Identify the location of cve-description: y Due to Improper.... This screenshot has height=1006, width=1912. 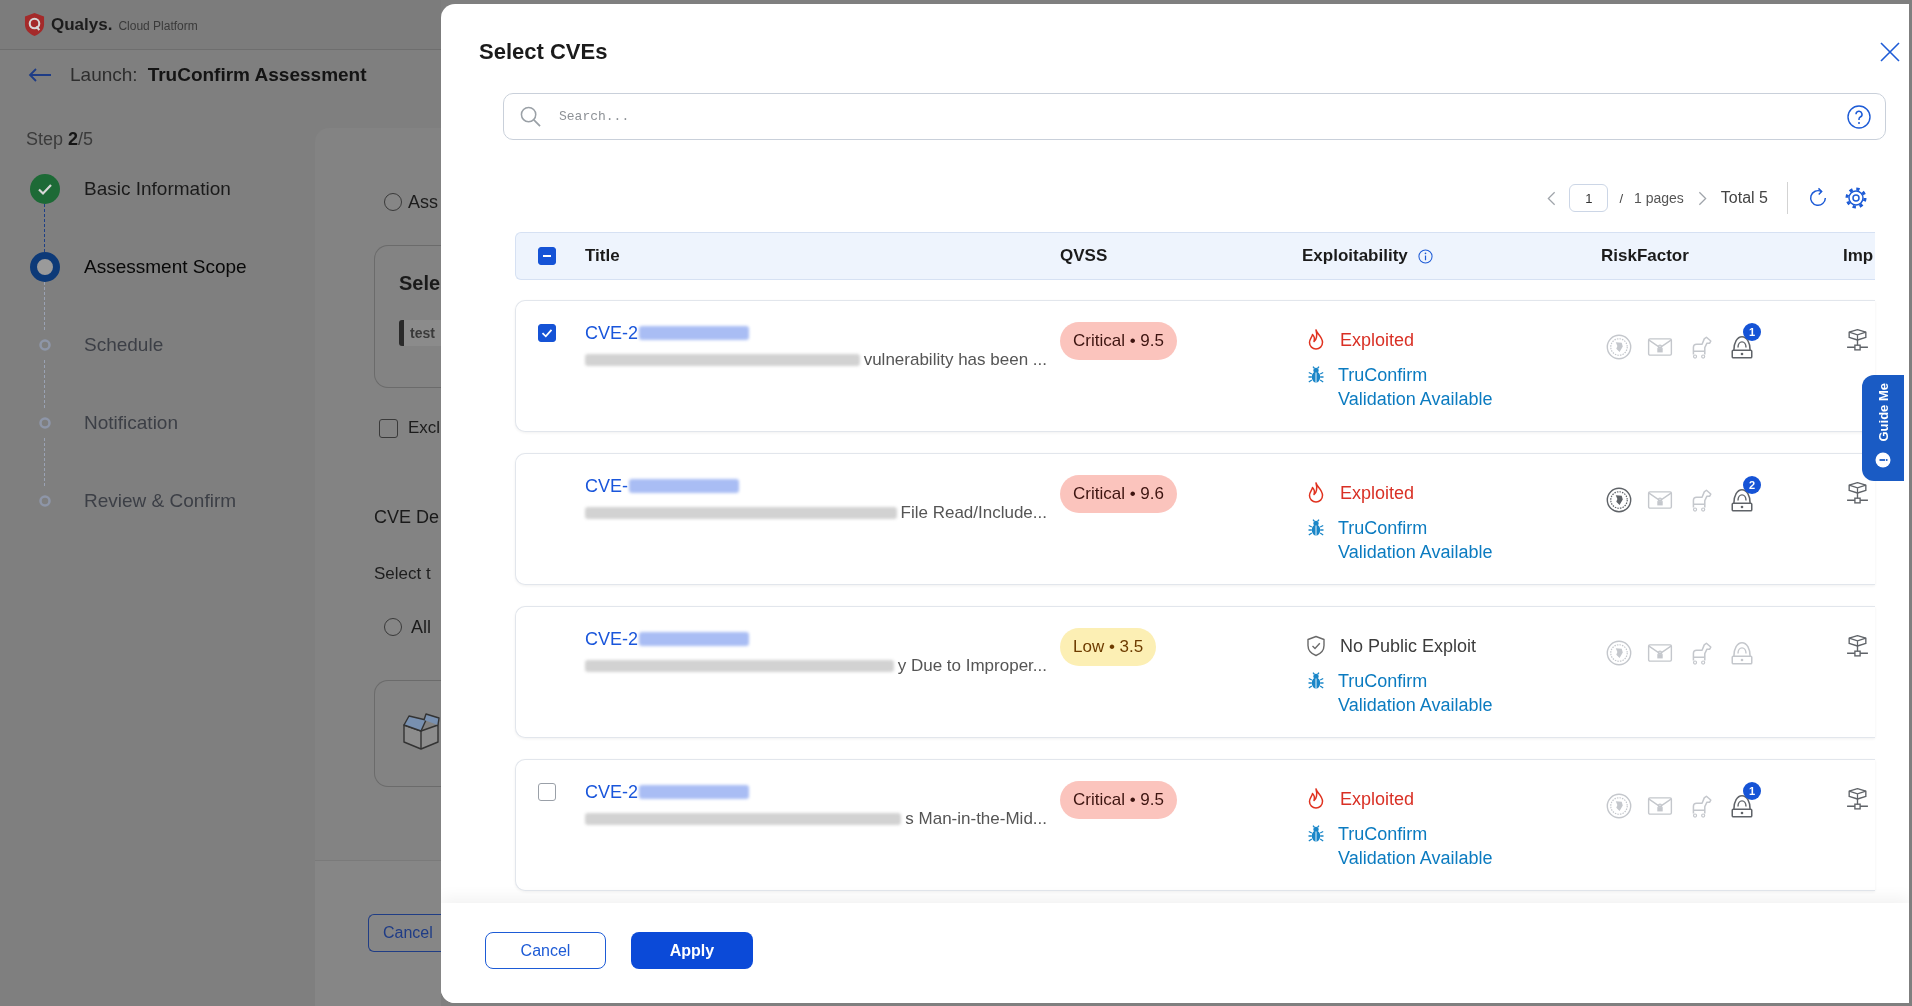
(972, 666).